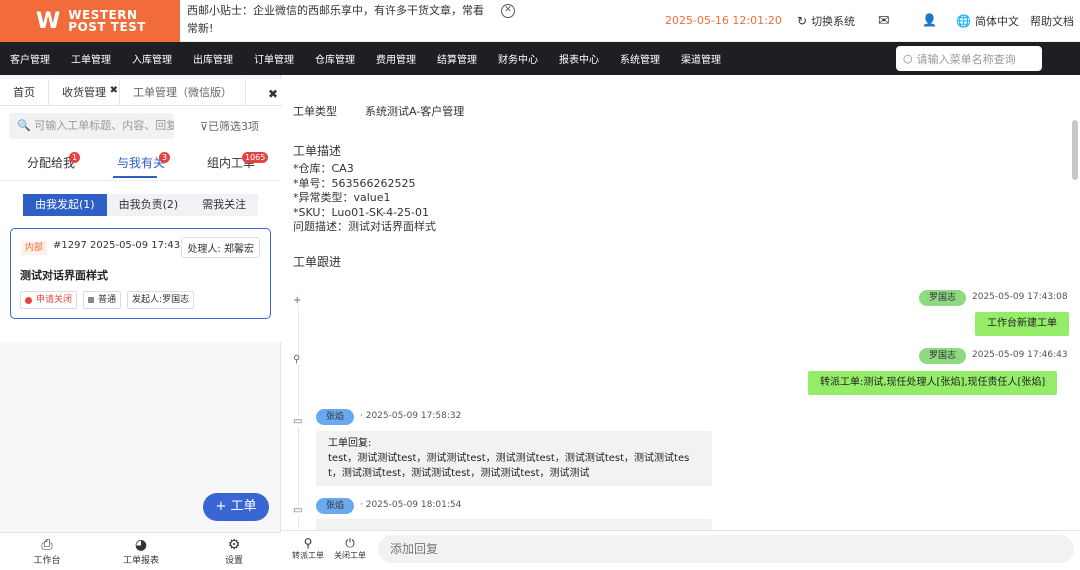 The width and height of the screenshot is (1080, 570). Describe the element at coordinates (1075, 150) in the screenshot. I see `scrollbar` at that location.